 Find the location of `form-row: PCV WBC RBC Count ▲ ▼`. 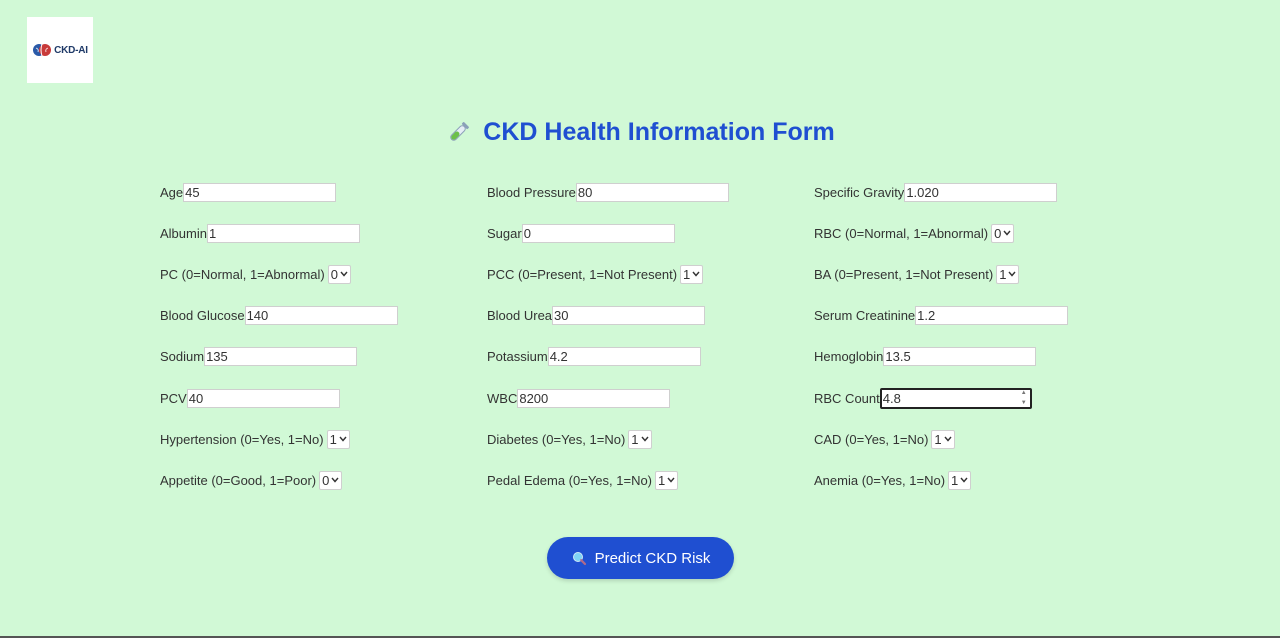

form-row: PCV WBC RBC Count ▲ ▼ is located at coordinates (640, 398).